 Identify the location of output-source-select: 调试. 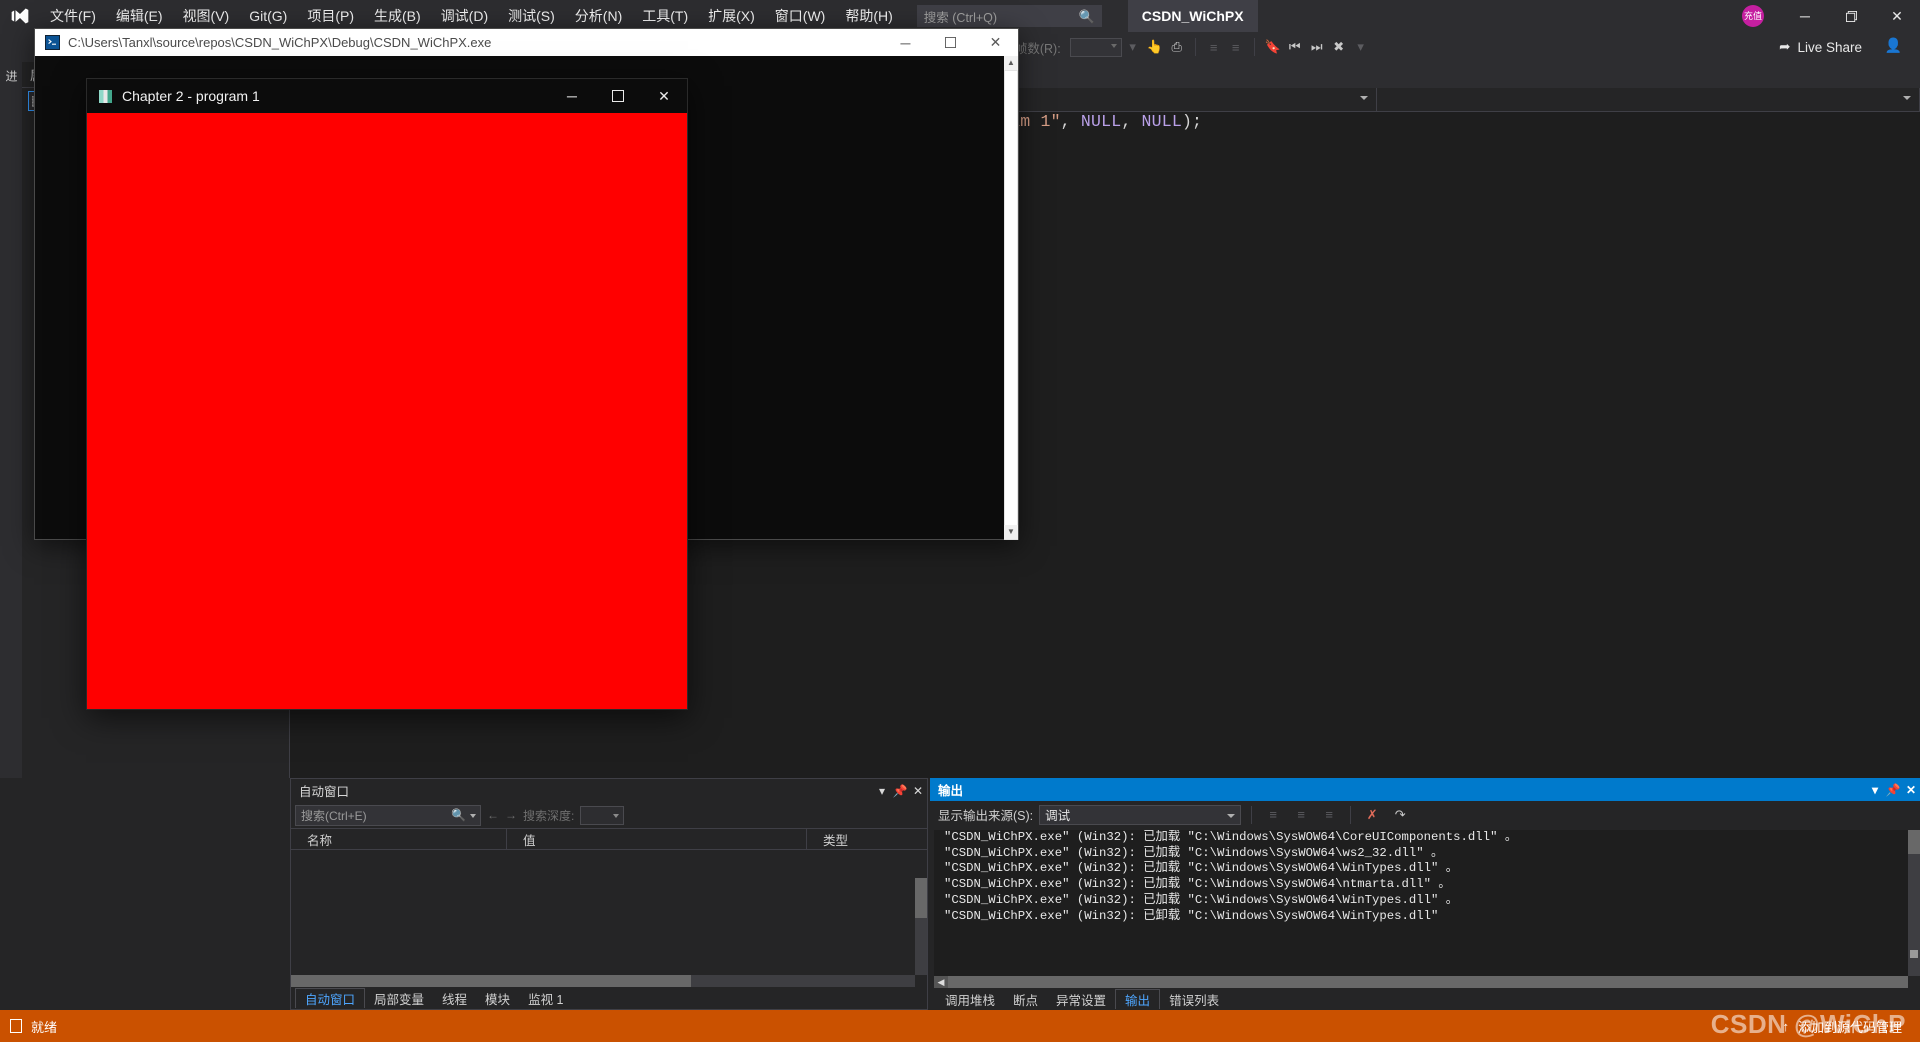
(1140, 814).